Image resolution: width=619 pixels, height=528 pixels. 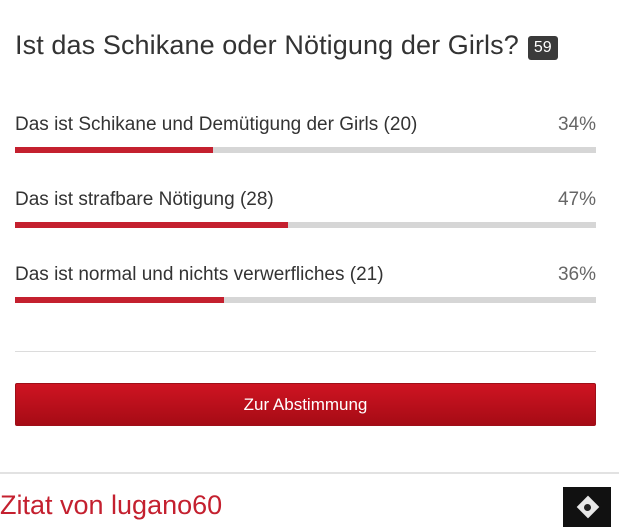 What do you see at coordinates (542, 47) in the screenshot?
I see `vote-count-badge: 59` at bounding box center [542, 47].